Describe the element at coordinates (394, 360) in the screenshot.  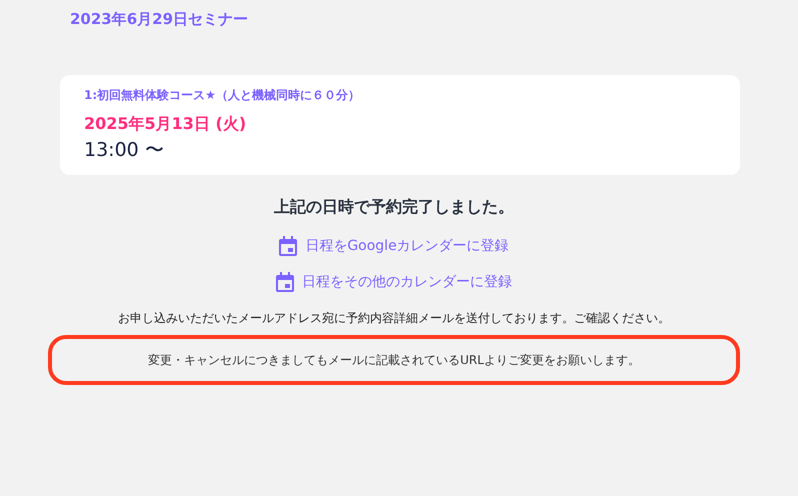
I see `change-notice: 変更・キャンセルにつきましてもメールに記載されているURLよりご変更をお願いします。` at that location.